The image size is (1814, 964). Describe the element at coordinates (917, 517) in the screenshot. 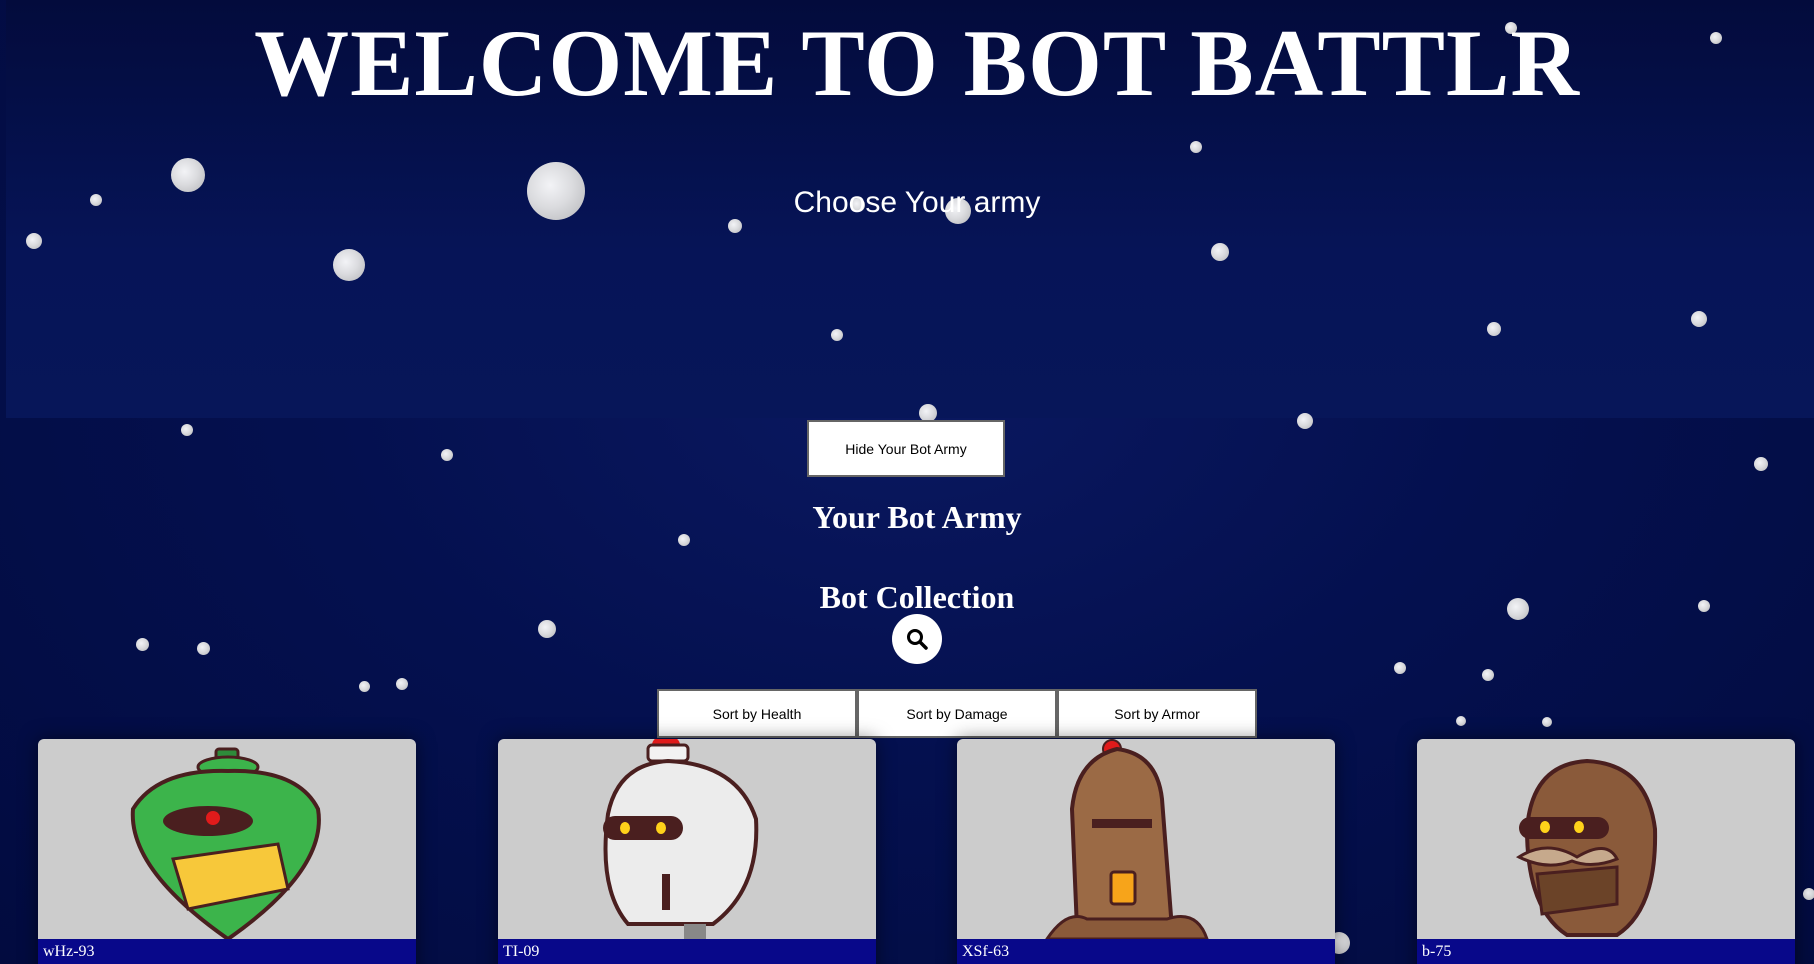

I see `your-bot-army-heading: Your Bot Army` at that location.